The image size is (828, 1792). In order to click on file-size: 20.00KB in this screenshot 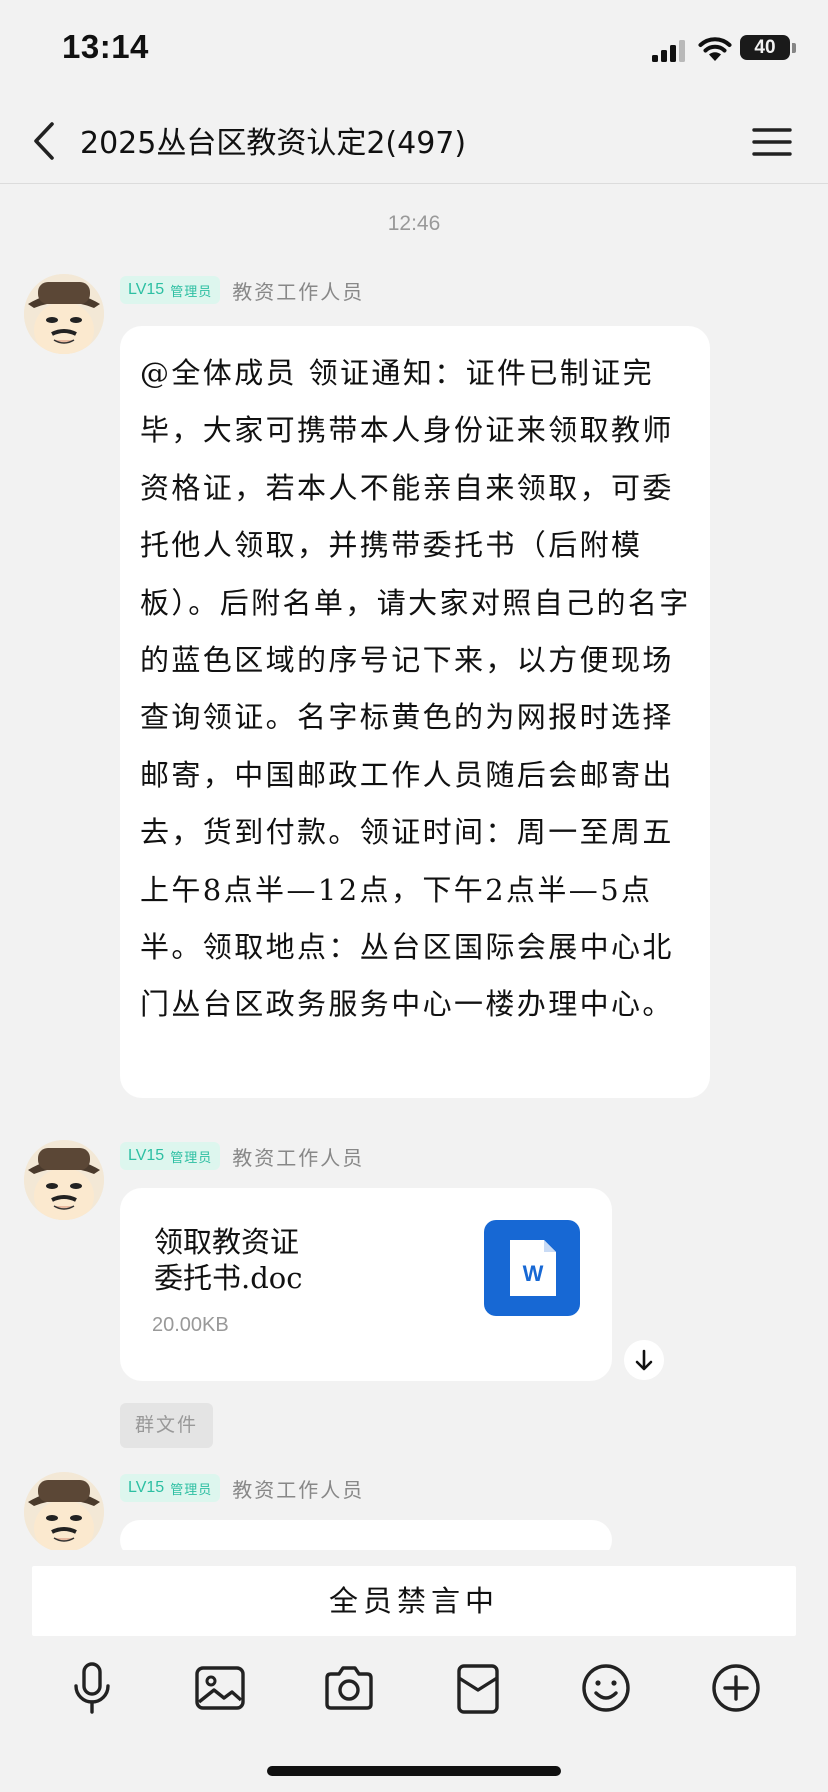, I will do `click(190, 1325)`.